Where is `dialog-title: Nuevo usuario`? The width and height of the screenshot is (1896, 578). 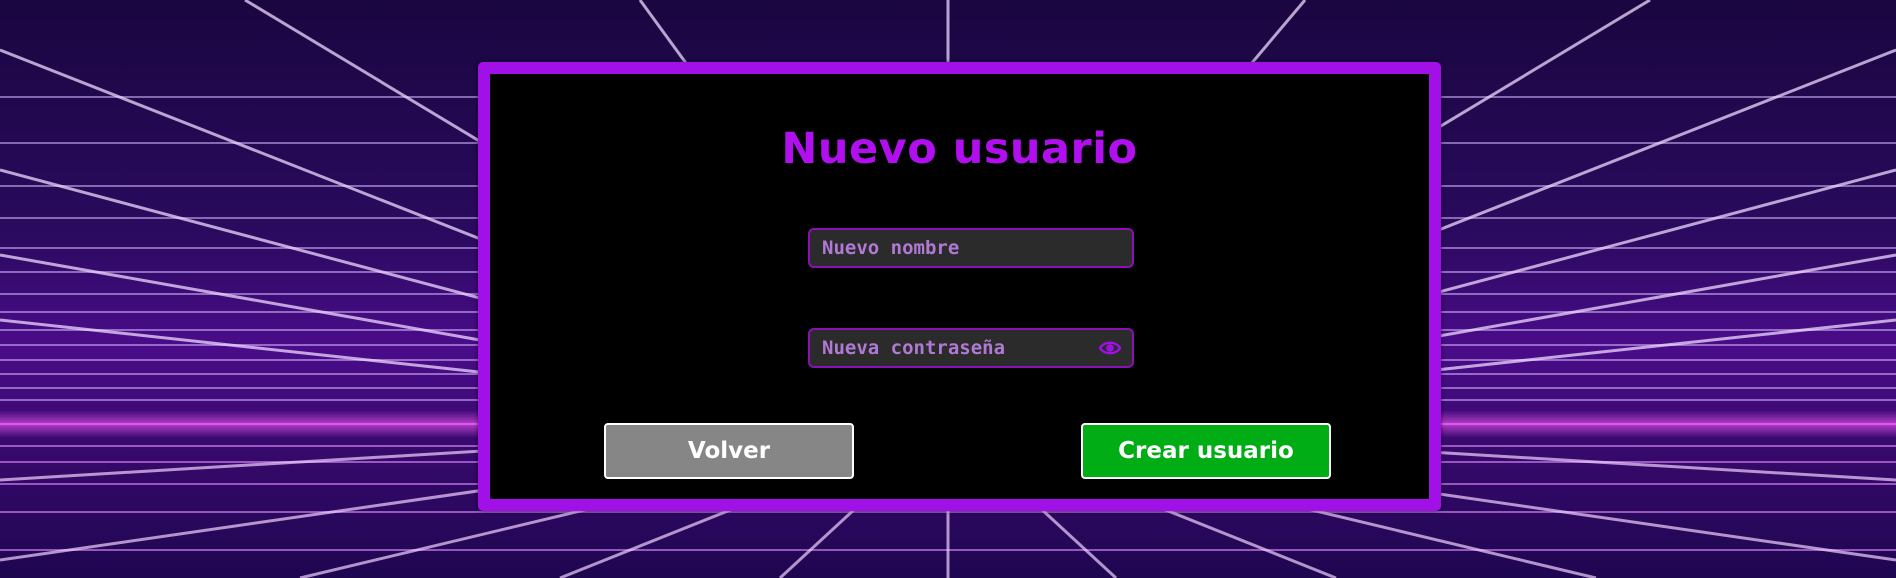 dialog-title: Nuevo usuario is located at coordinates (959, 149).